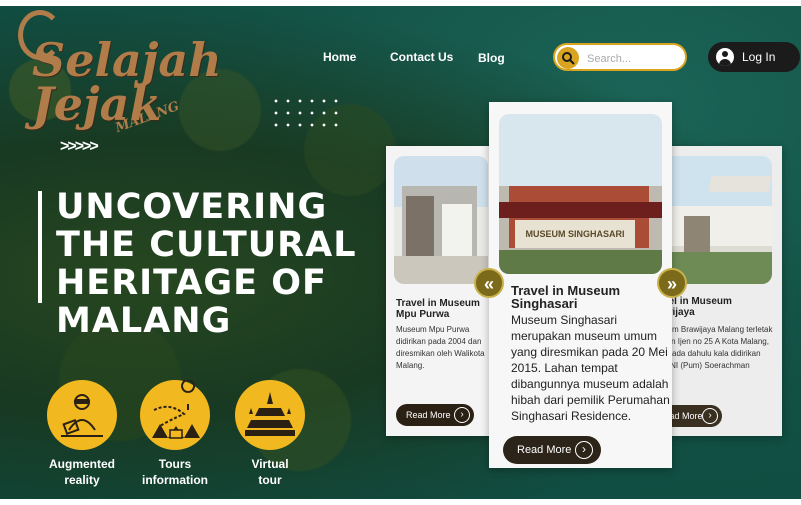 This screenshot has width=801, height=505. I want to click on nav-blog: Blog, so click(491, 58).